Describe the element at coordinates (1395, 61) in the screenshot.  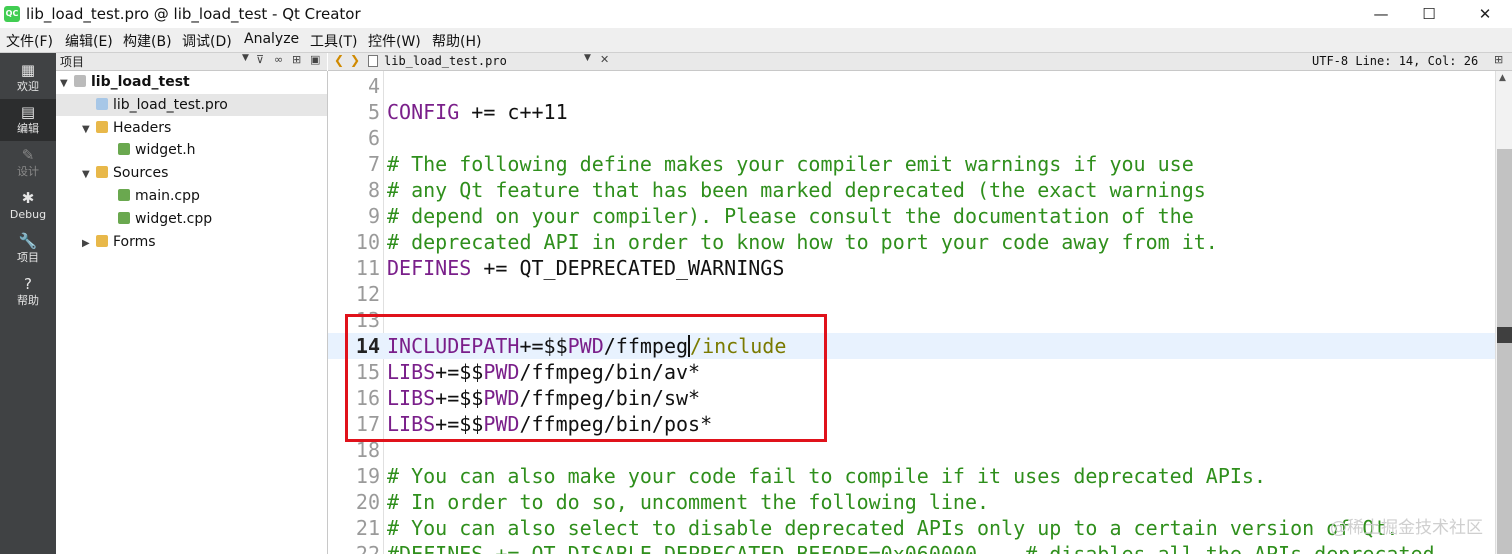
I see `cursor-position-status: UTF-8 Line: 14, Col: 26` at that location.